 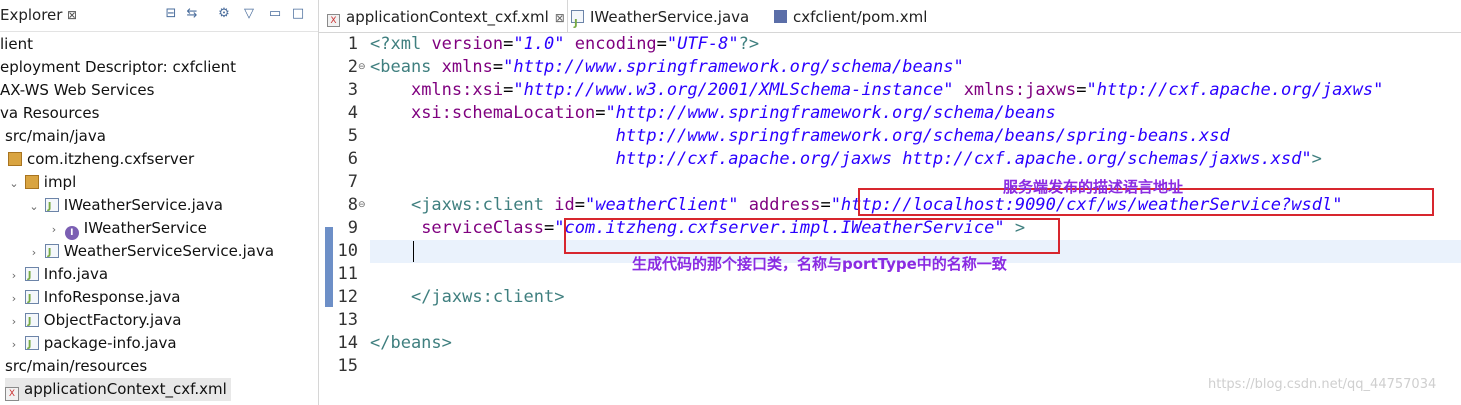 I want to click on explorer-header: Explorer ⊠ ⊟ ⇆ ⚙ ▽ ▭ □, so click(x=159, y=16).